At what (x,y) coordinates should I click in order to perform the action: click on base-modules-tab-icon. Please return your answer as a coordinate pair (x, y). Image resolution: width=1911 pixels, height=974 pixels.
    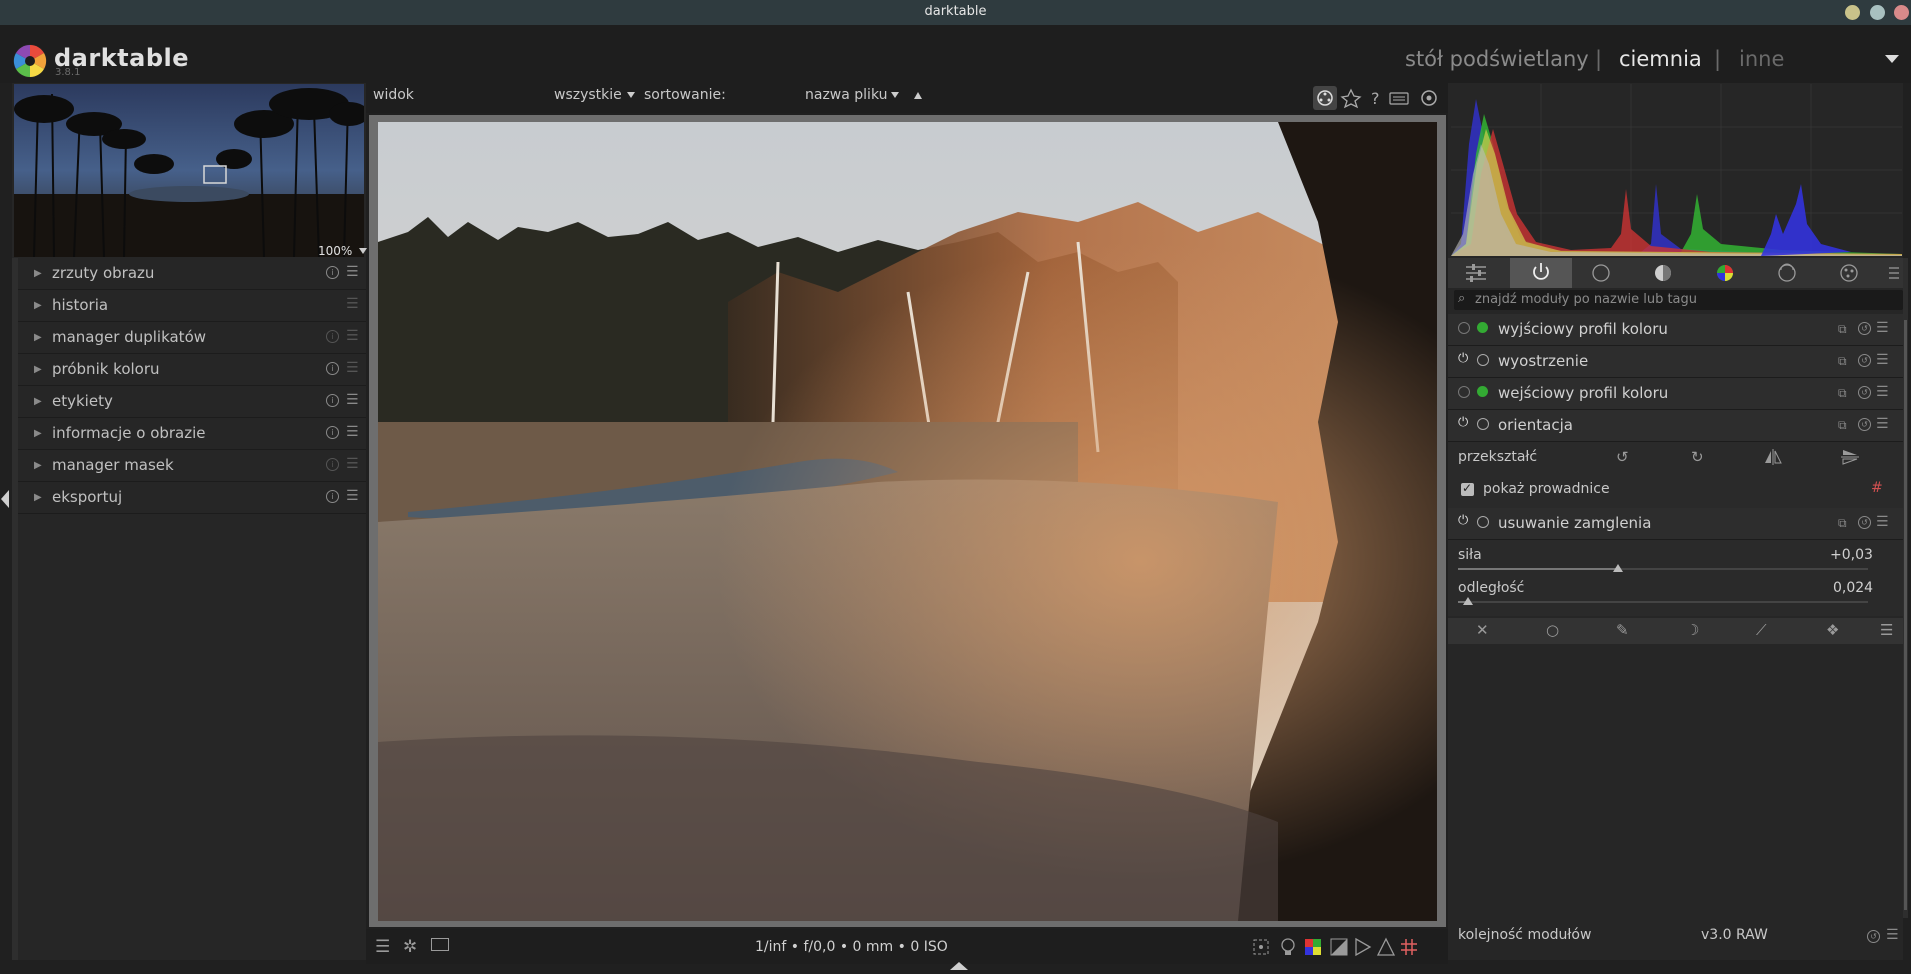
    Looking at the image, I should click on (1601, 273).